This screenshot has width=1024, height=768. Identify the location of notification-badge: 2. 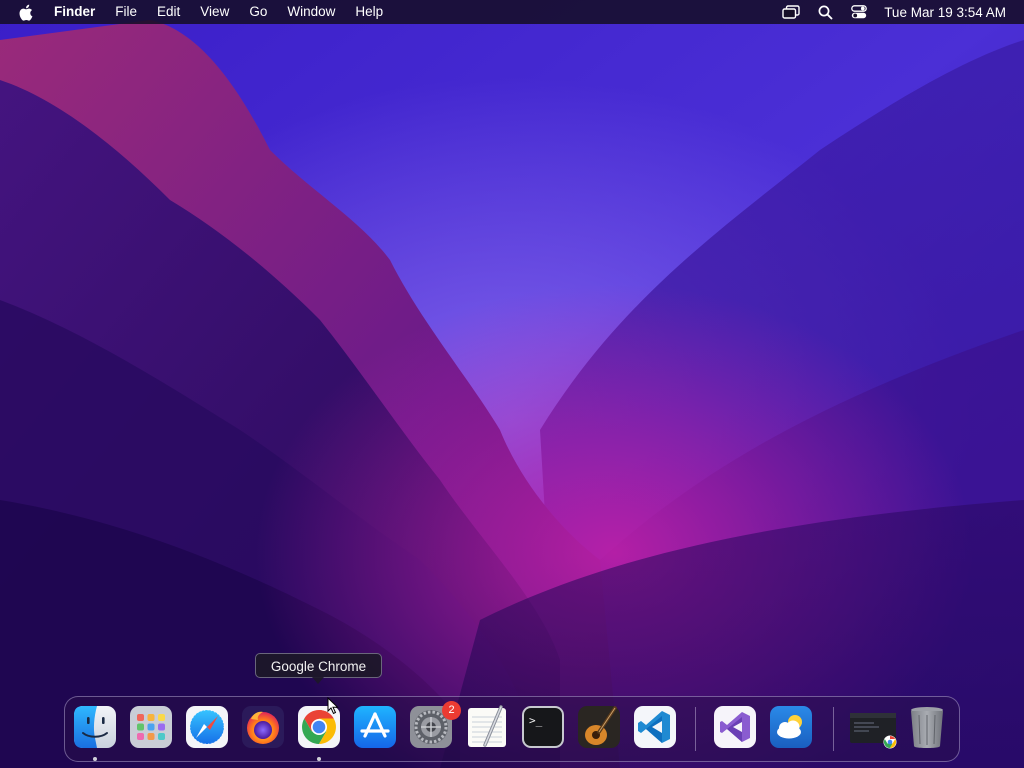
(451, 710).